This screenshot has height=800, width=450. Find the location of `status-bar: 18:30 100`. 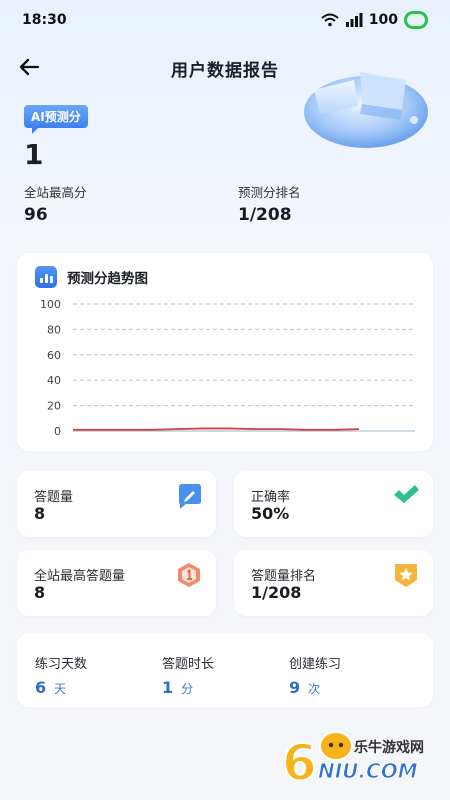

status-bar: 18:30 100 is located at coordinates (225, 20).